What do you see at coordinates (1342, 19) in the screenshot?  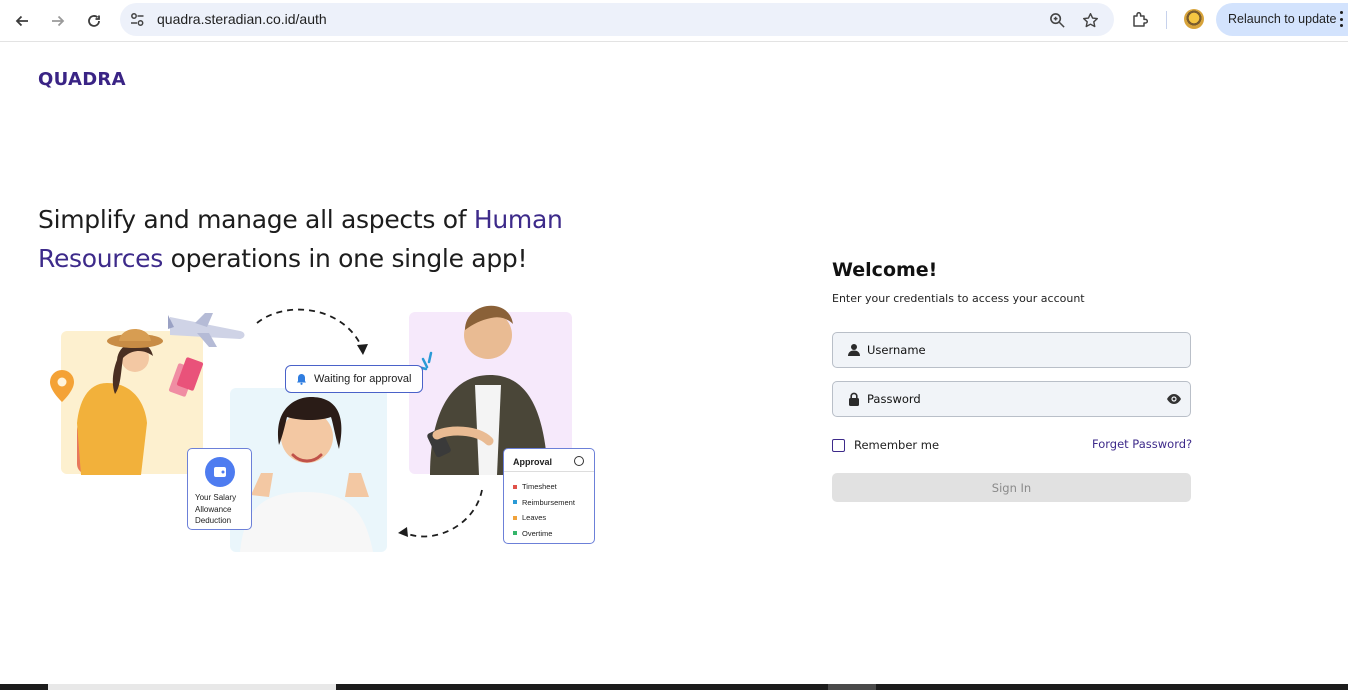 I see `more-menu-icon` at bounding box center [1342, 19].